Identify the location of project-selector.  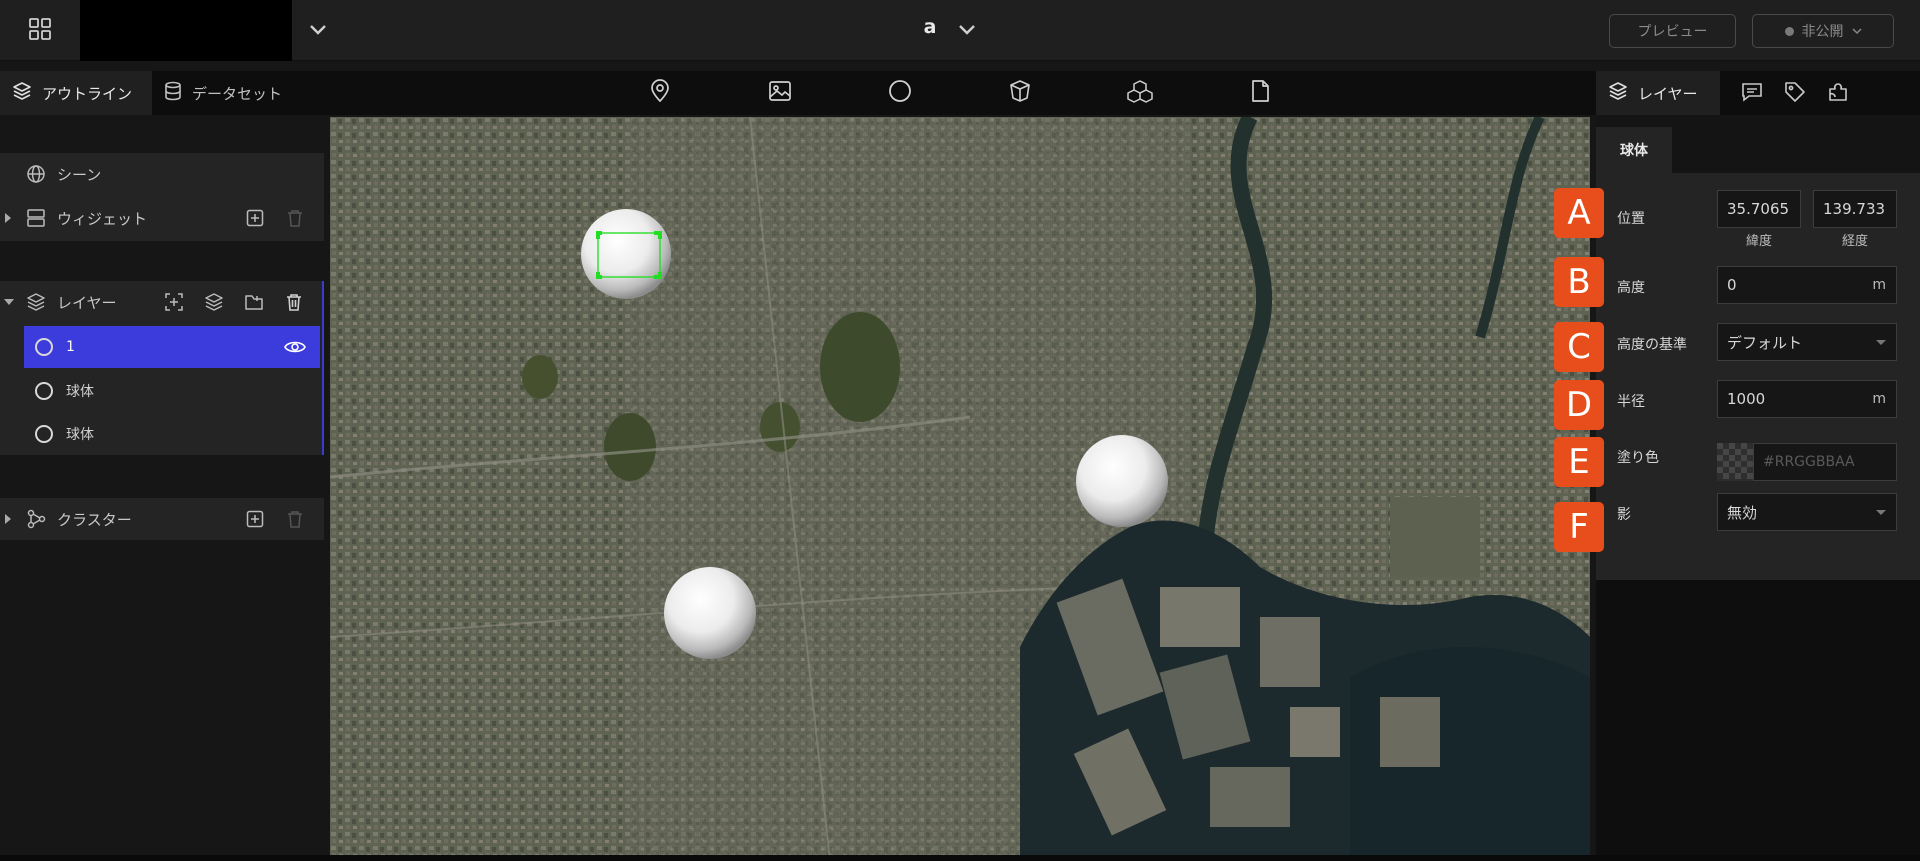
(186, 30).